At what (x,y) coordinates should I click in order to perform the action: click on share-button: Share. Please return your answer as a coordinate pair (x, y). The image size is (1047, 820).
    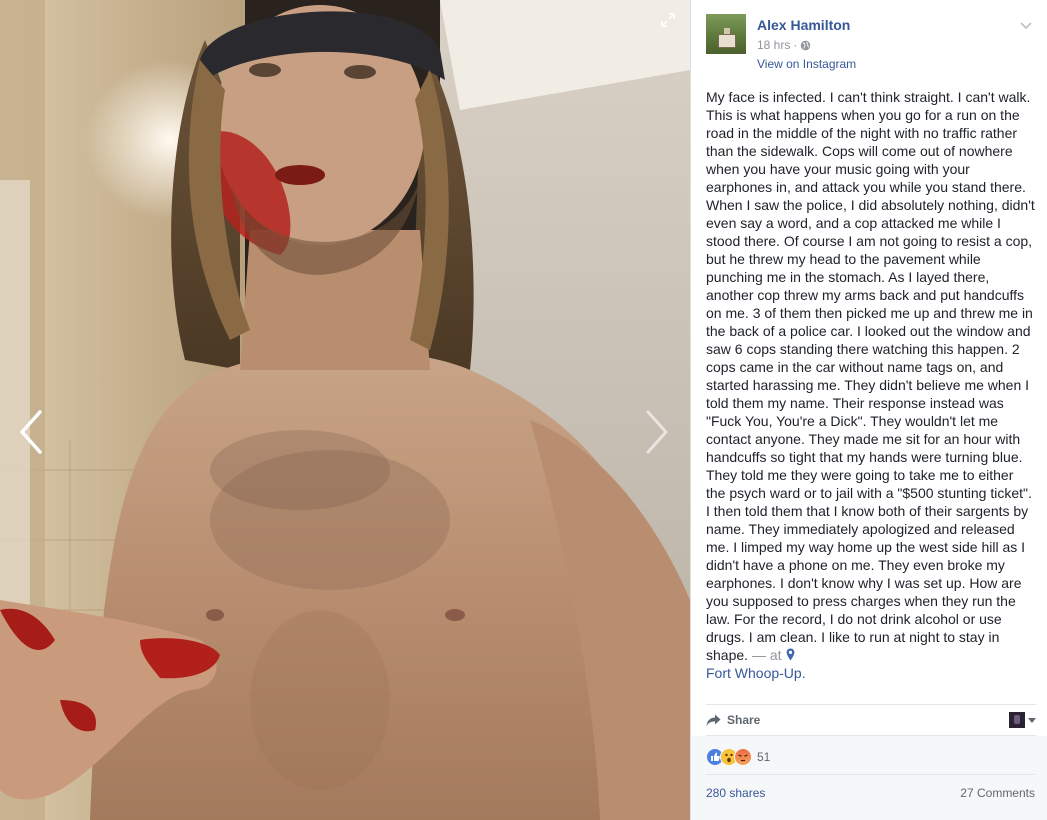
    Looking at the image, I should click on (733, 720).